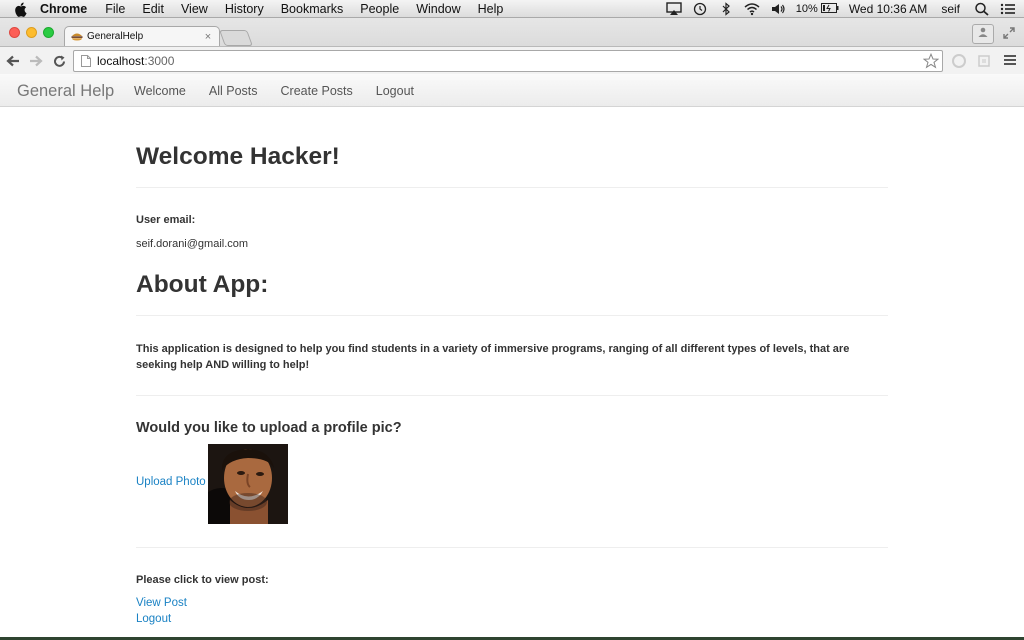 Image resolution: width=1024 pixels, height=640 pixels. I want to click on window-close-button, so click(14, 32).